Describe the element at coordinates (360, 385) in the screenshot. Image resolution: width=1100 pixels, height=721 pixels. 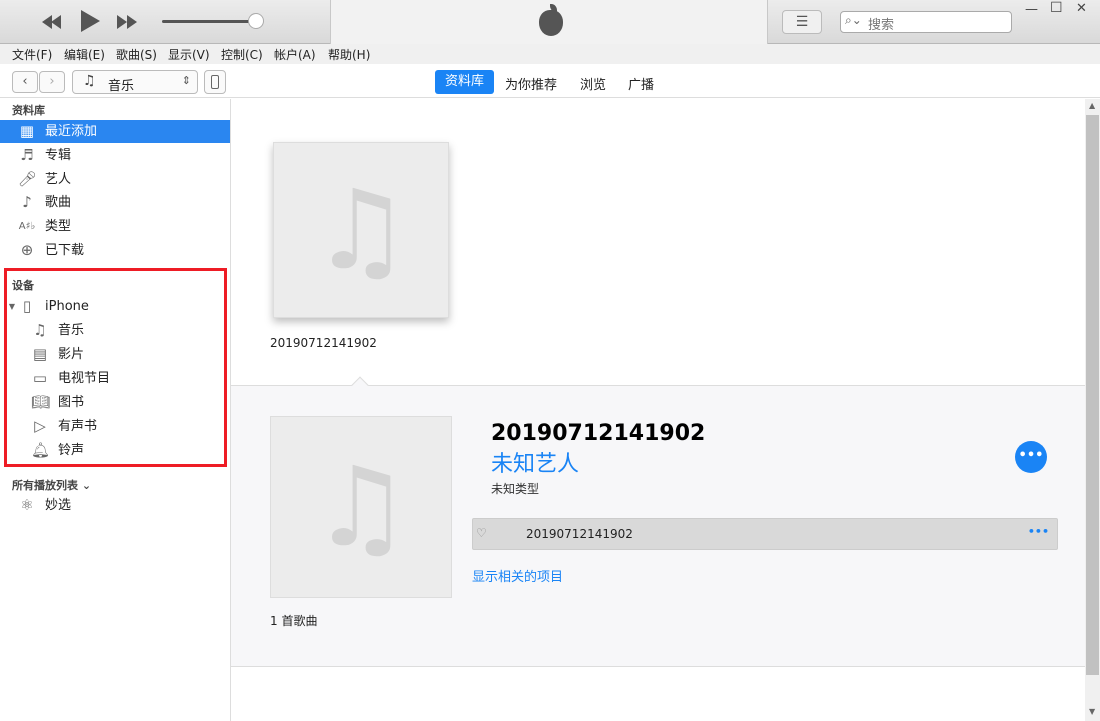
I see `caret-pointer` at that location.